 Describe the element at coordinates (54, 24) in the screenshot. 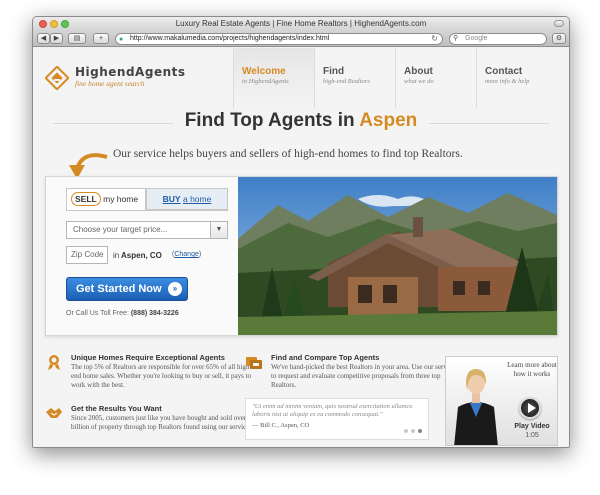

I see `minimize-window-button` at that location.